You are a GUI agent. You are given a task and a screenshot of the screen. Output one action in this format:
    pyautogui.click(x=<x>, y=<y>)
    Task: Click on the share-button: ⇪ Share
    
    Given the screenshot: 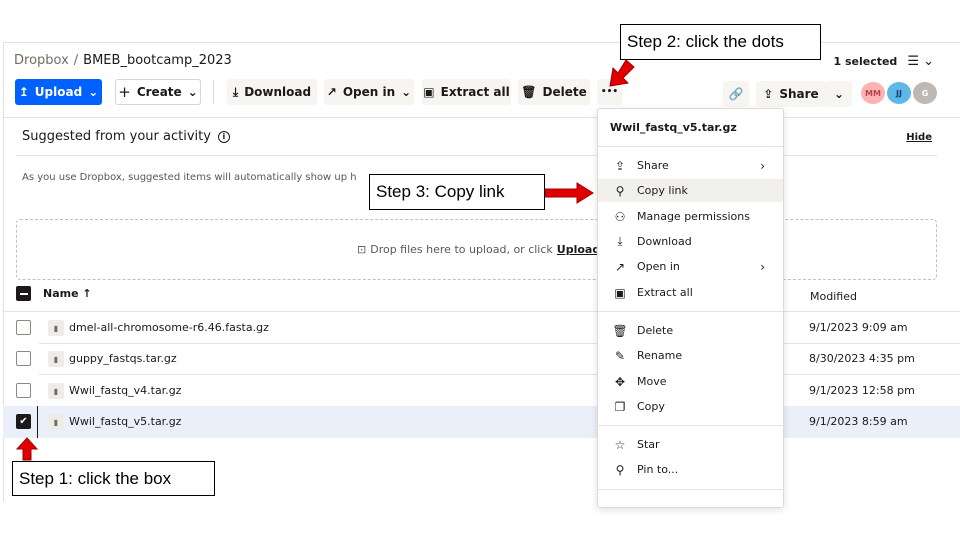 What is the action you would take?
    pyautogui.click(x=791, y=94)
    